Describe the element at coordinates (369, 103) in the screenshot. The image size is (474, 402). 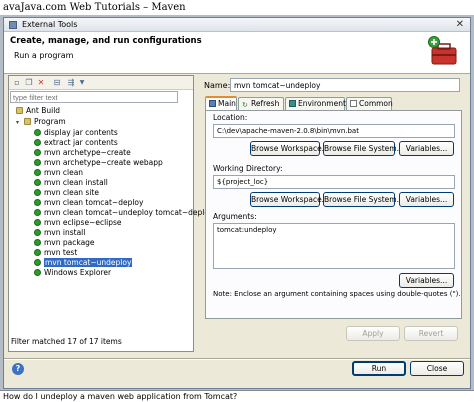
I see `tab-common: Common` at that location.